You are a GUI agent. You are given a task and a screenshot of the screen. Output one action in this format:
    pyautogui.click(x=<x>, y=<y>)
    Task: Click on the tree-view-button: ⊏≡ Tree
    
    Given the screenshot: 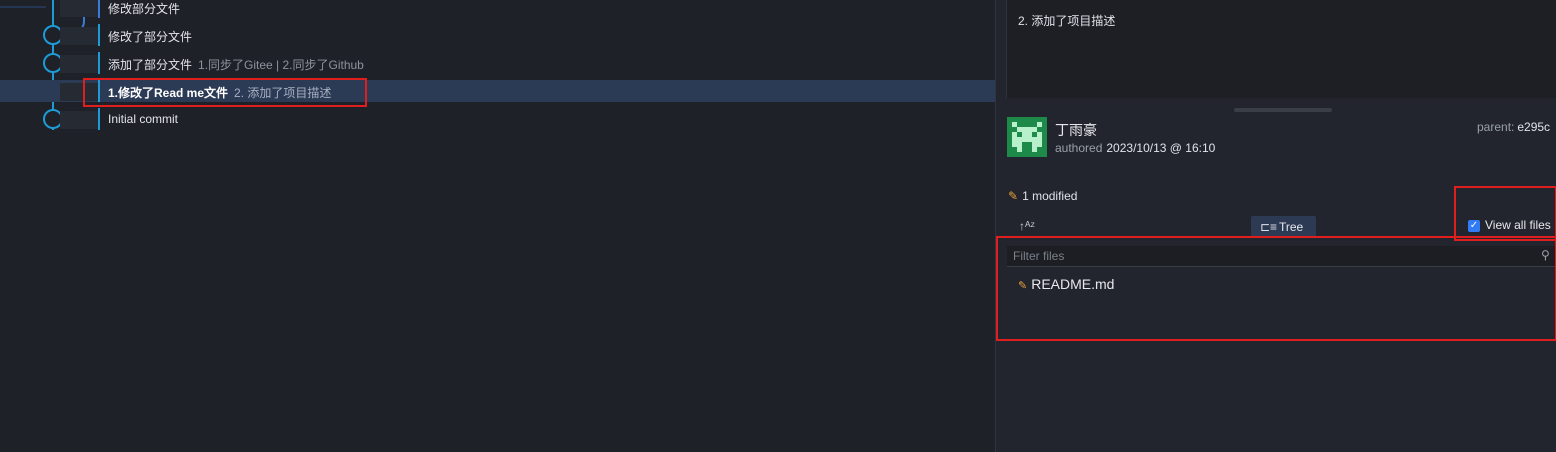 What is the action you would take?
    pyautogui.click(x=1283, y=227)
    